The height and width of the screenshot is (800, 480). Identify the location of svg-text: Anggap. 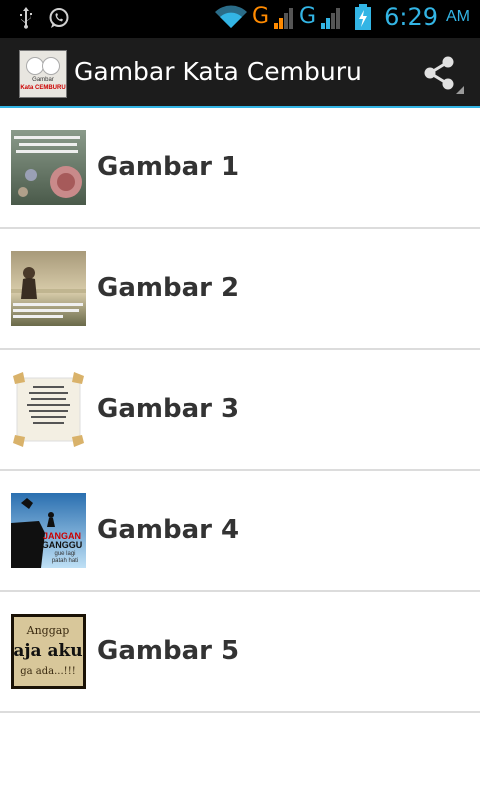
(48, 630).